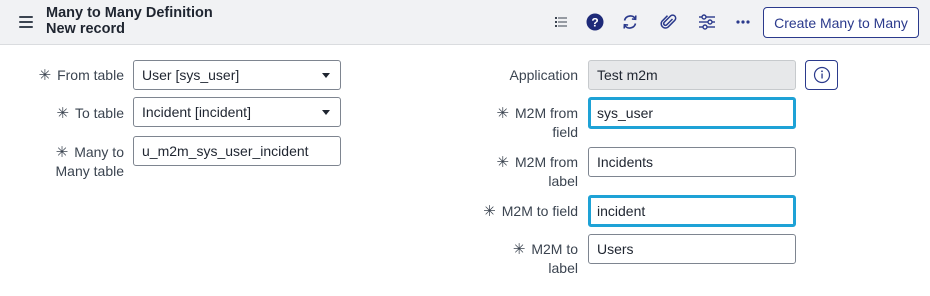  I want to click on m2m-from-field-label: ✳ M2M from field, so click(537, 122).